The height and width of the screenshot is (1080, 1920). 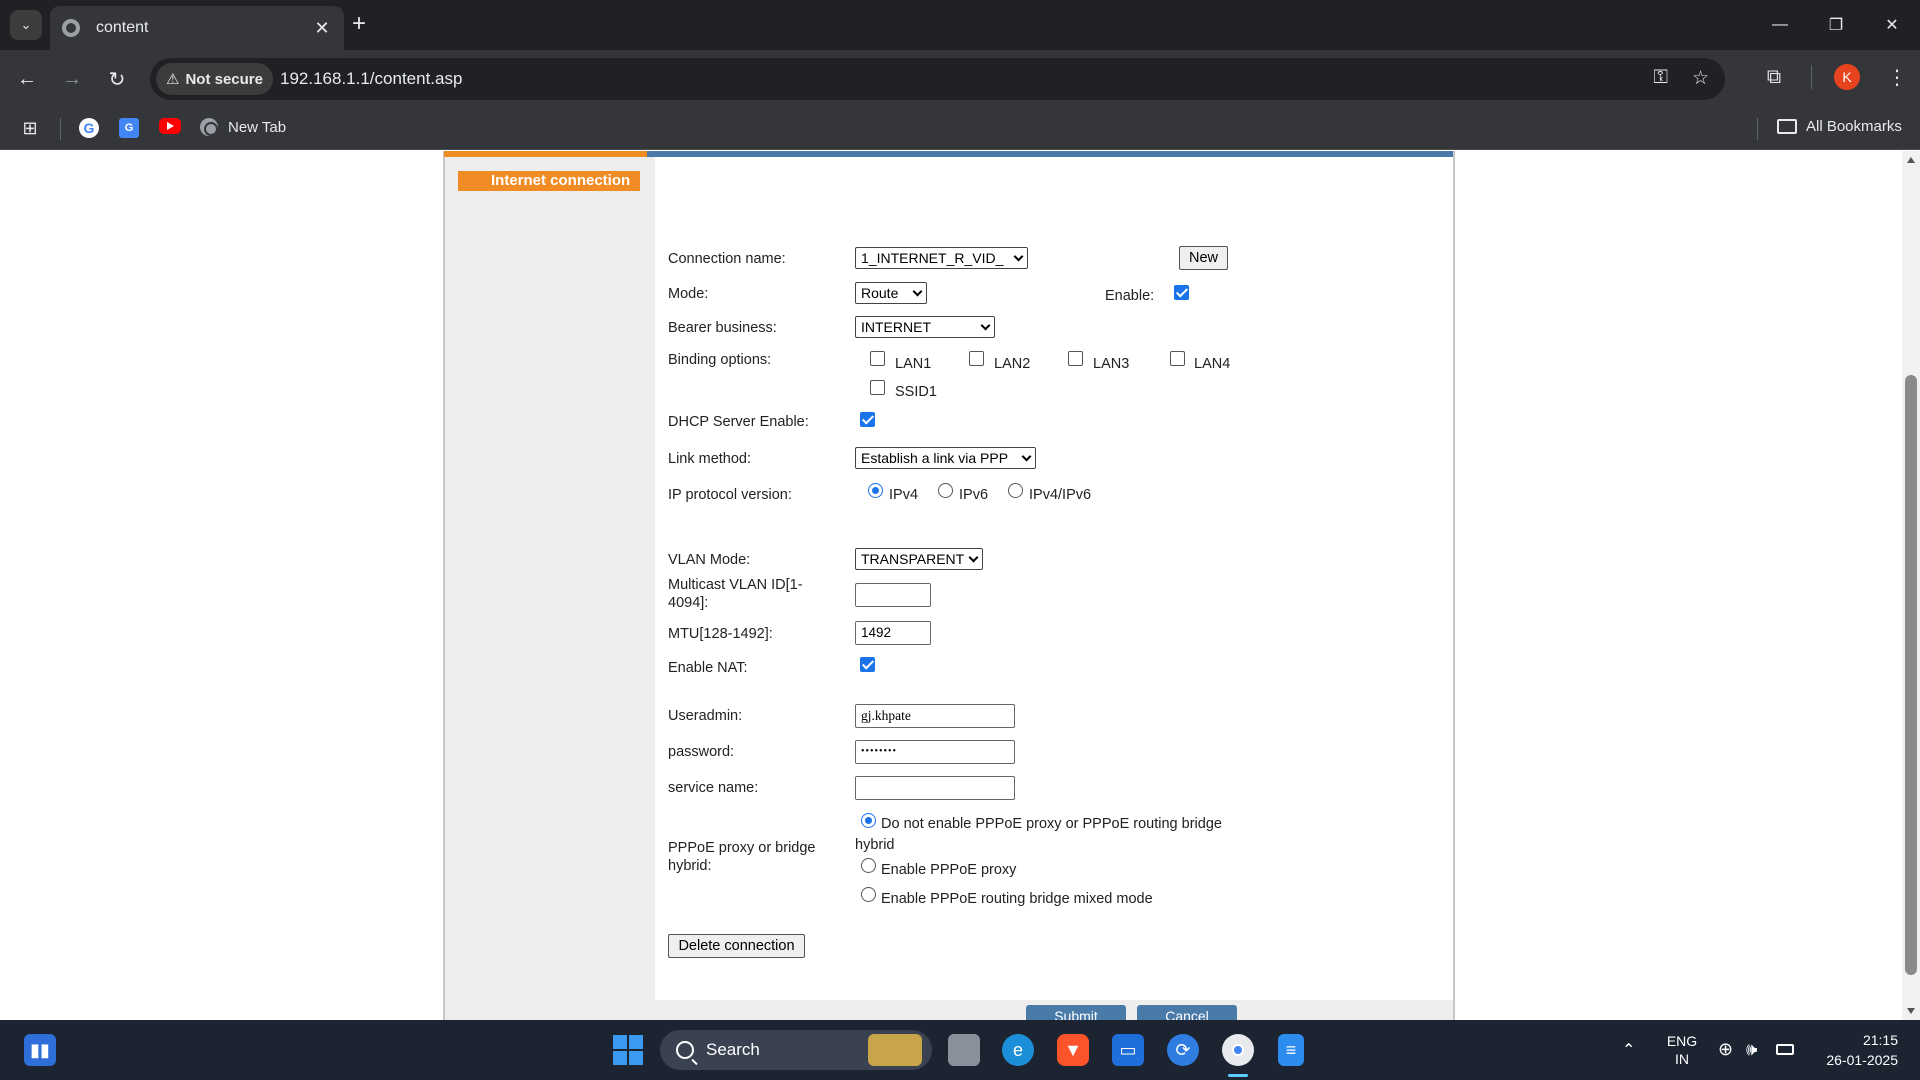 I want to click on chrome-icon, so click(x=1238, y=1050).